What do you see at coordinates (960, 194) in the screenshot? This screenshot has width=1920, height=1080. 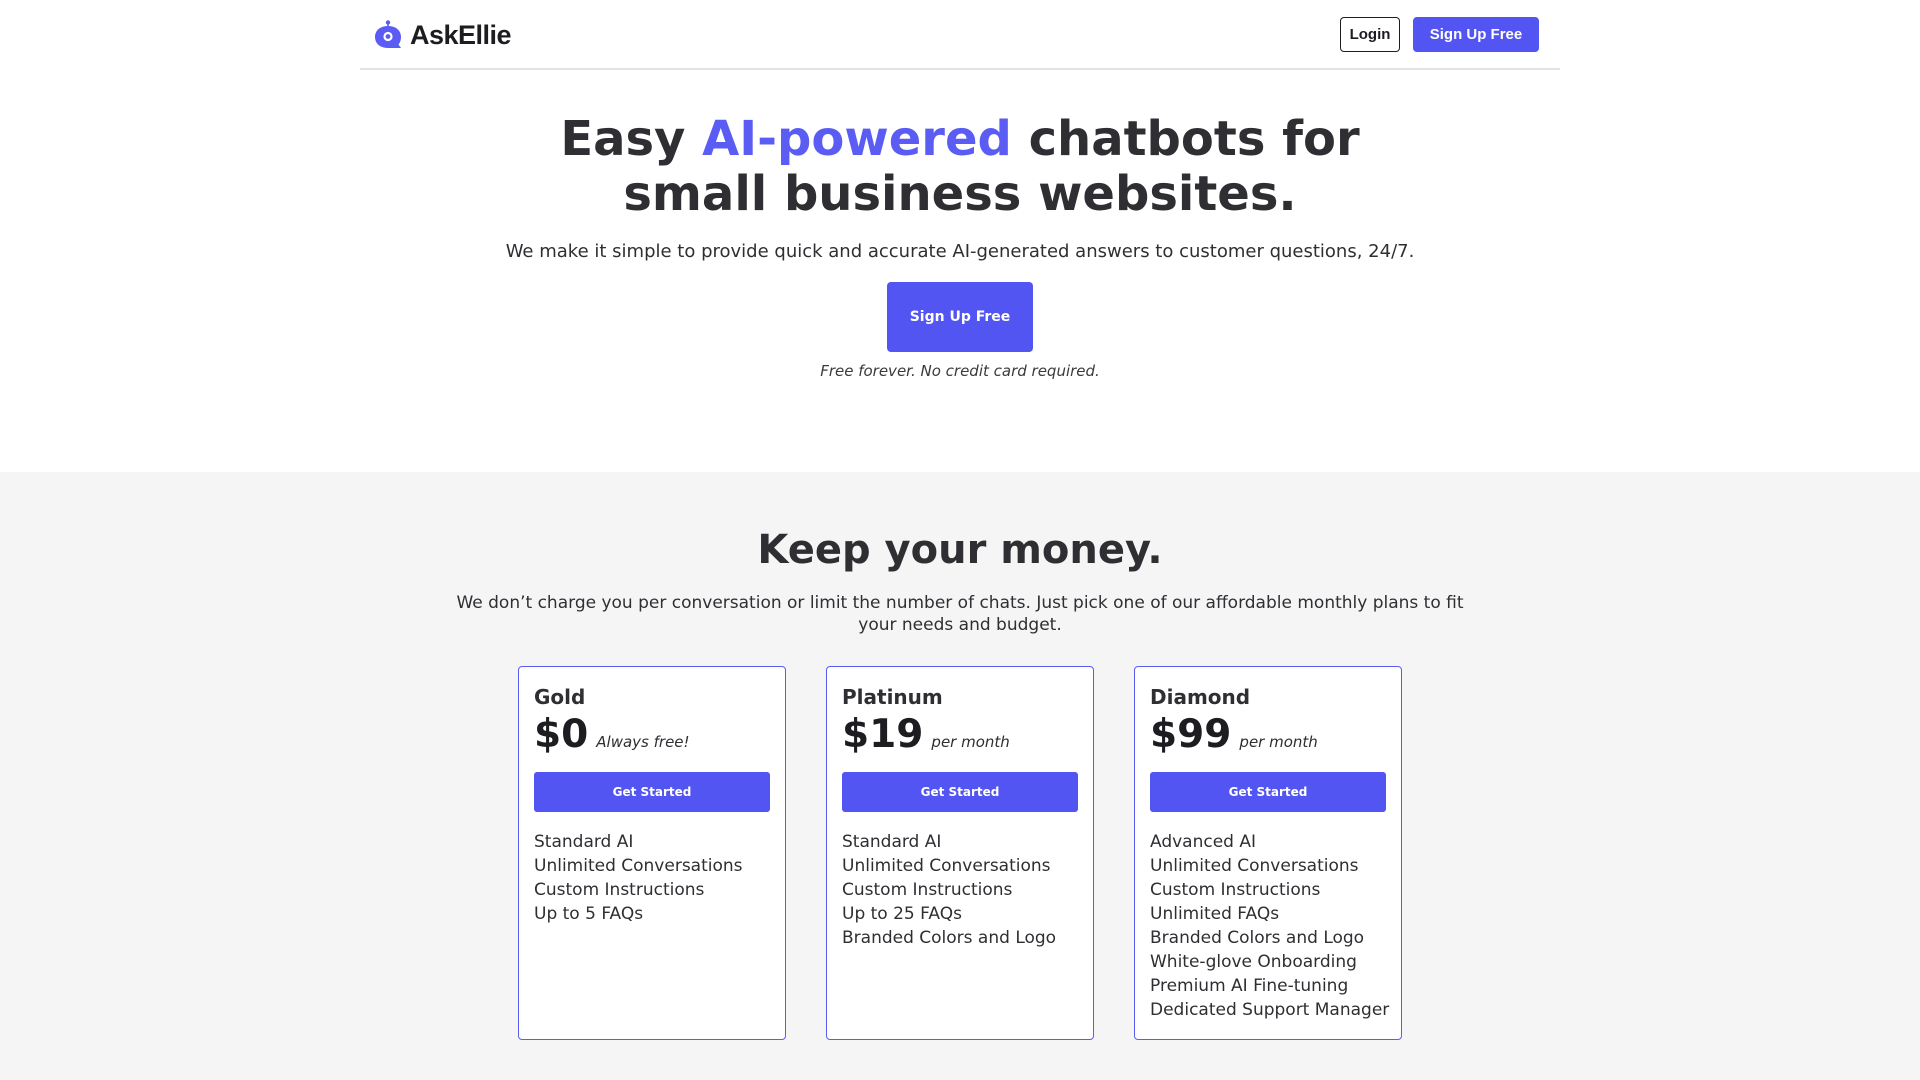 I see `hero-title-line2: small business websites.` at bounding box center [960, 194].